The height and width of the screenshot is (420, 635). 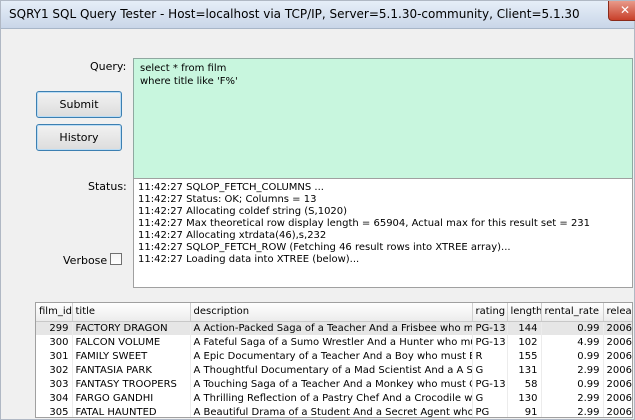 What do you see at coordinates (54, 342) in the screenshot?
I see `cell-film-id: 300` at bounding box center [54, 342].